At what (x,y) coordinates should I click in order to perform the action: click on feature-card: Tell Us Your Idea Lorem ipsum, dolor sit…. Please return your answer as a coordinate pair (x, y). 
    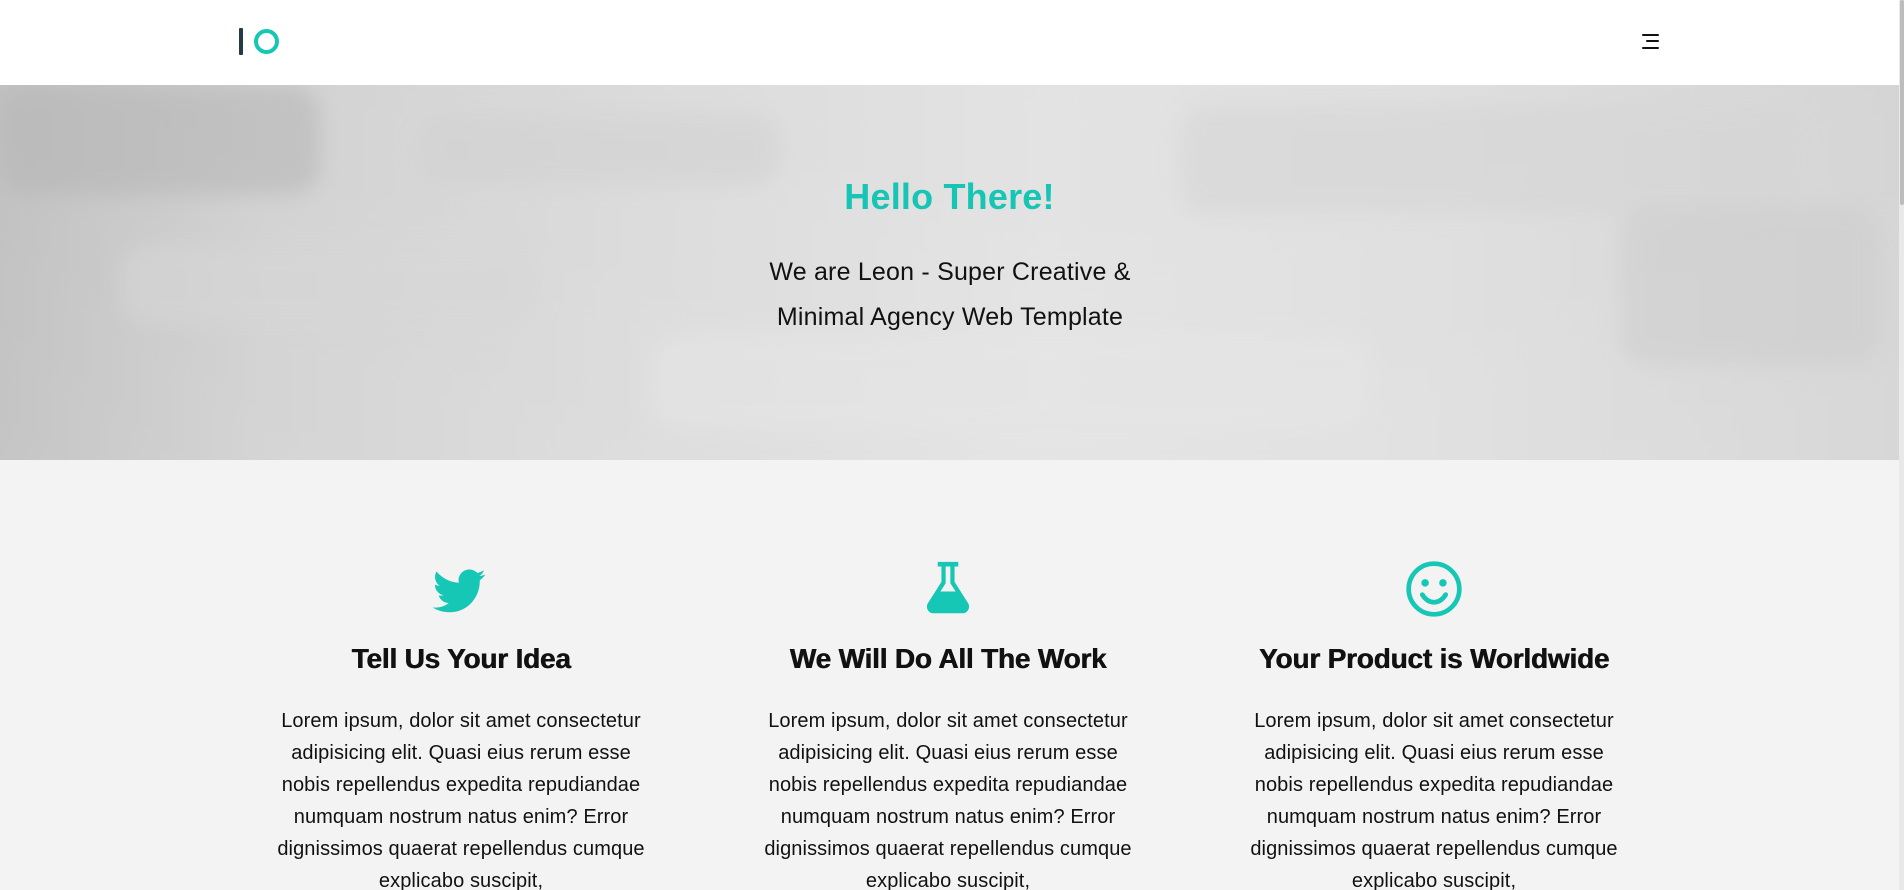
    Looking at the image, I should click on (461, 675).